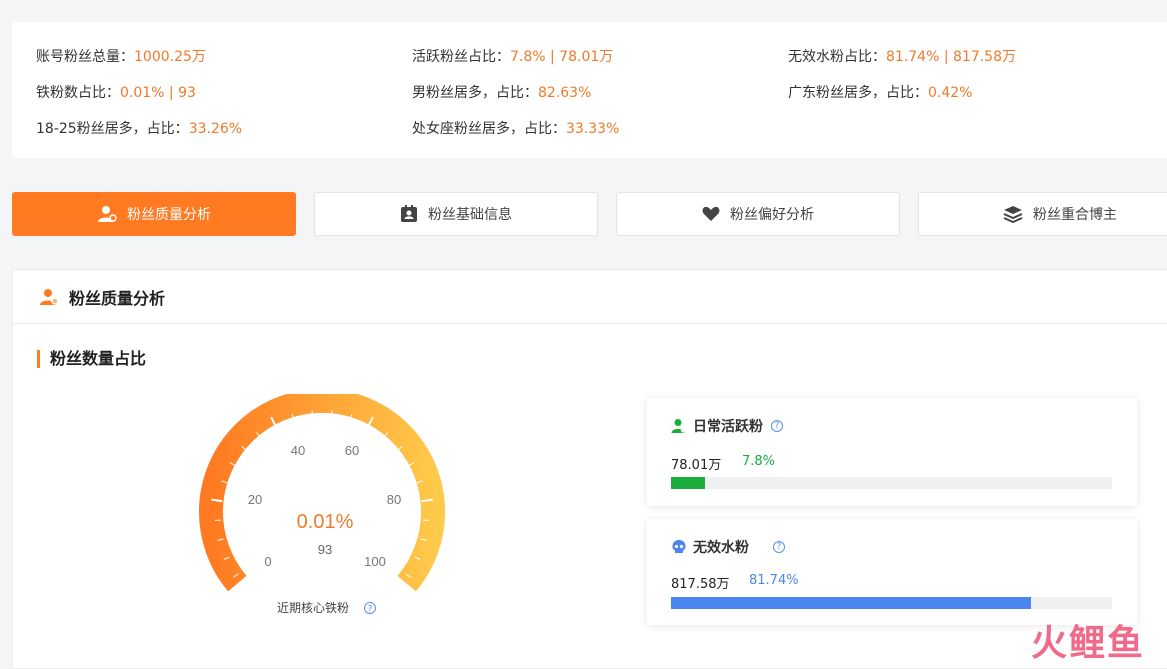 The width and height of the screenshot is (1167, 669). What do you see at coordinates (489, 129) in the screenshot?
I see `stat-label: 处女座粉丝居多，占比：` at bounding box center [489, 129].